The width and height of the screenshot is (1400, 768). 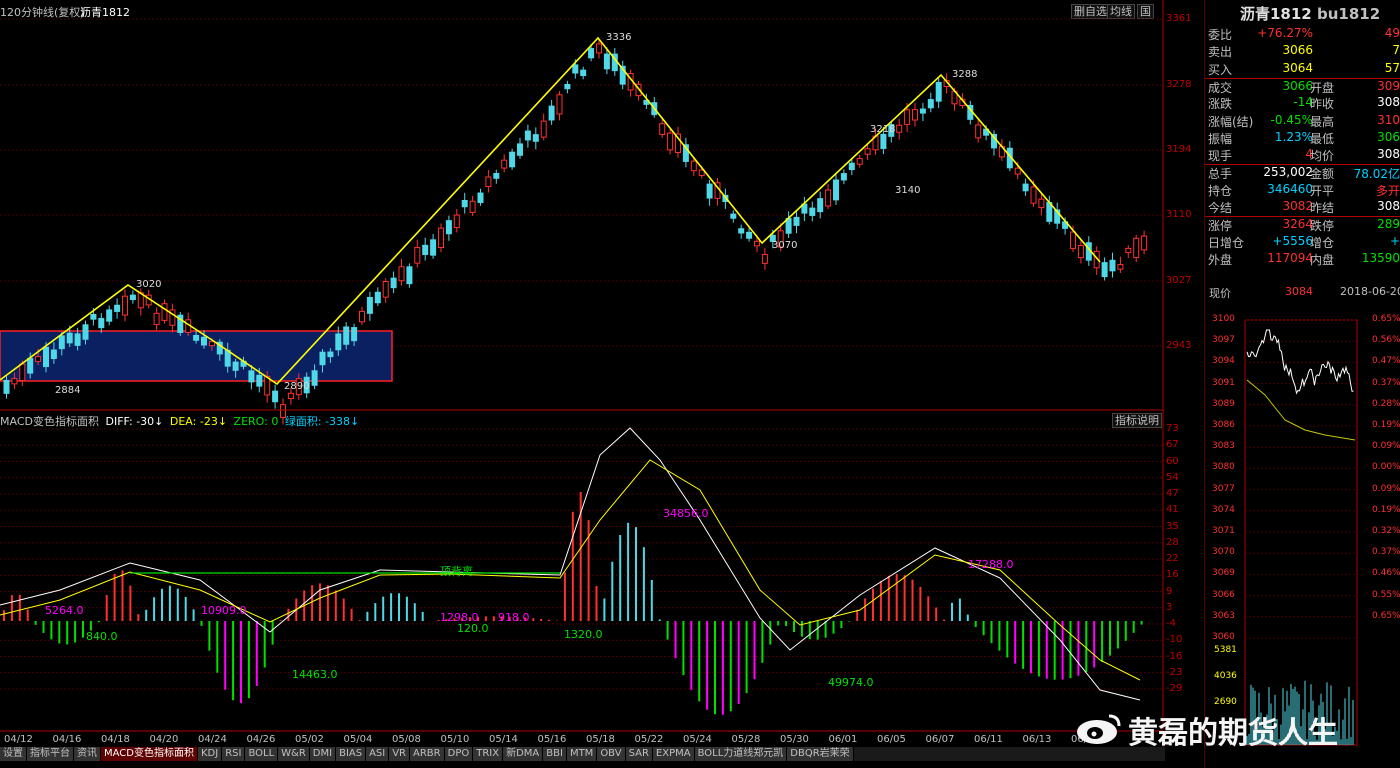 What do you see at coordinates (210, 754) in the screenshot?
I see `tab-4: KDJ` at bounding box center [210, 754].